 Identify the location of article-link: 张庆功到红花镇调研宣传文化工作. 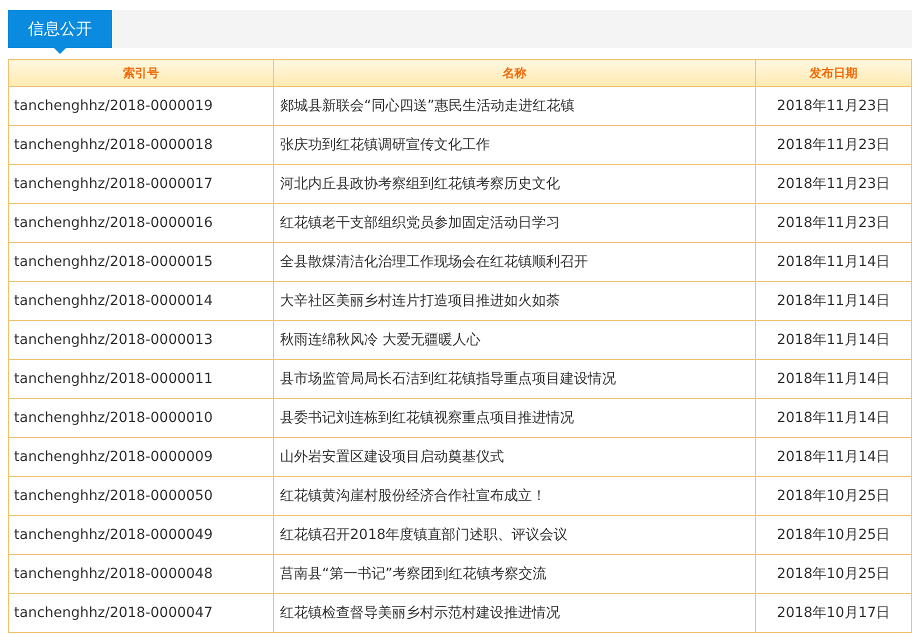
(515, 145).